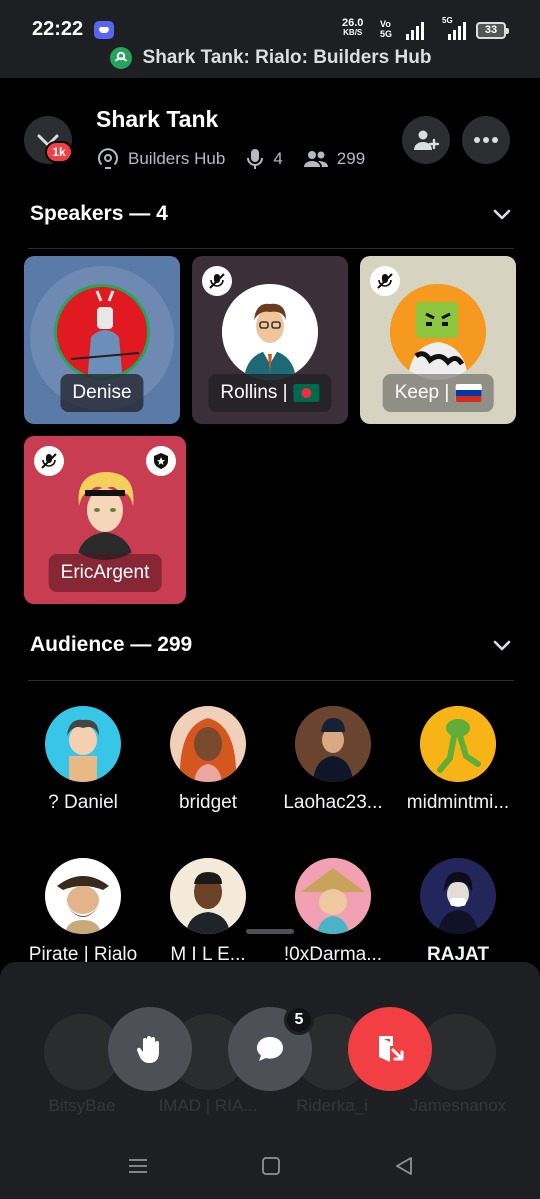 The image size is (540, 1199). What do you see at coordinates (104, 30) in the screenshot?
I see `discord-notification-icon` at bounding box center [104, 30].